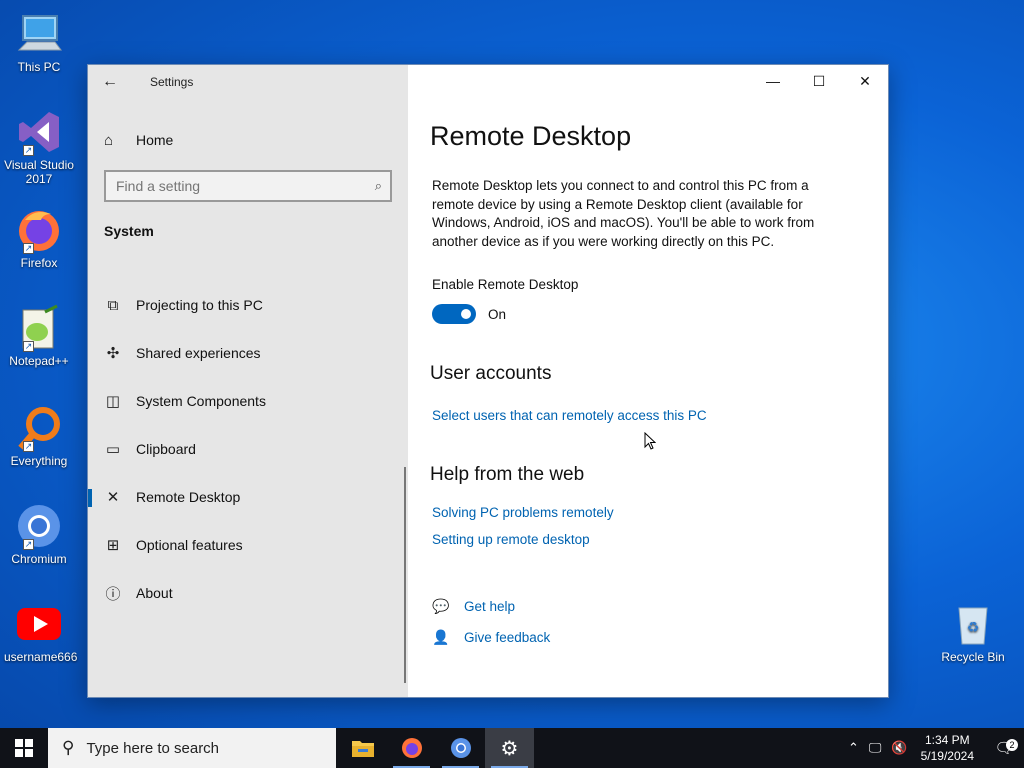 This screenshot has width=1024, height=768. I want to click on search-icon: ⌕, so click(378, 185).